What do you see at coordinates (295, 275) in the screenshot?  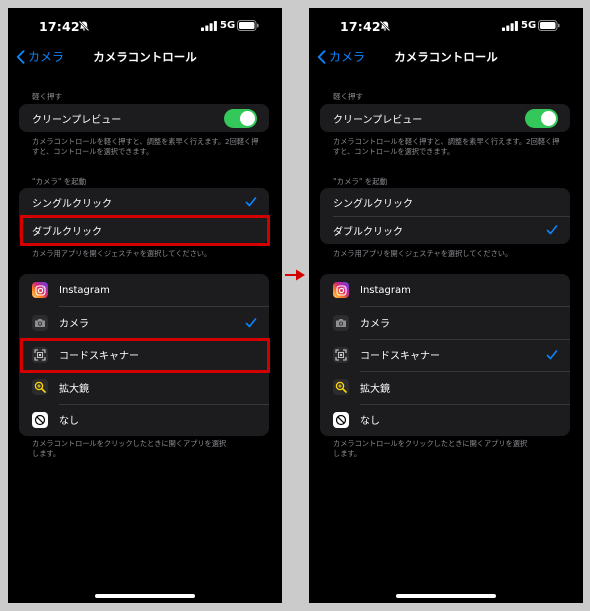 I see `arrow-right-icon` at bounding box center [295, 275].